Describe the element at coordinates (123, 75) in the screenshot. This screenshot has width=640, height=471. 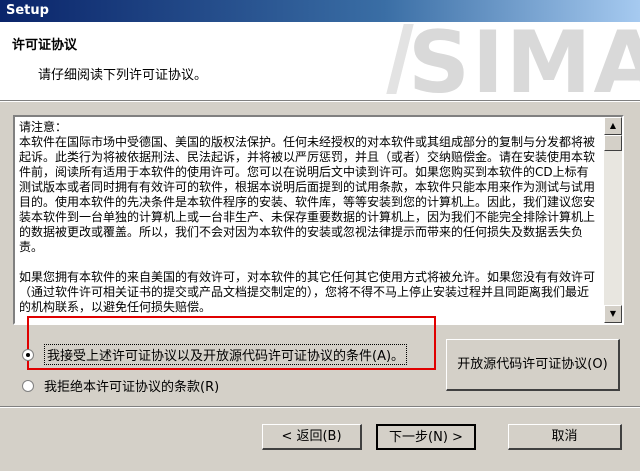
I see `page-subtitle: 请仔细阅读下列许可证协议。` at that location.